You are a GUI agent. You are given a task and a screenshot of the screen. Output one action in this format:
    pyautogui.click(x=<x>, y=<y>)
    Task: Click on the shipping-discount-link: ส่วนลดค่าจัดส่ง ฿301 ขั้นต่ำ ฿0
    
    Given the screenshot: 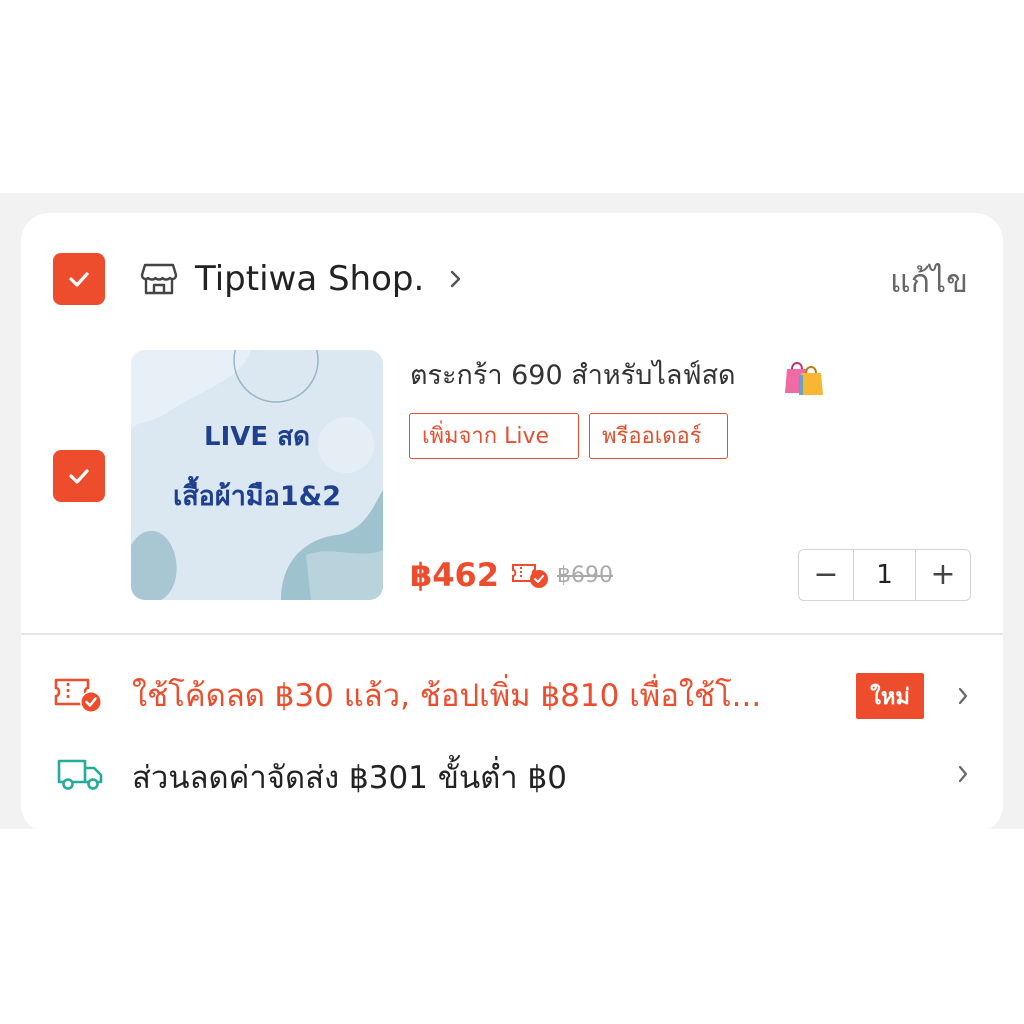 What is the action you would take?
    pyautogui.click(x=349, y=778)
    